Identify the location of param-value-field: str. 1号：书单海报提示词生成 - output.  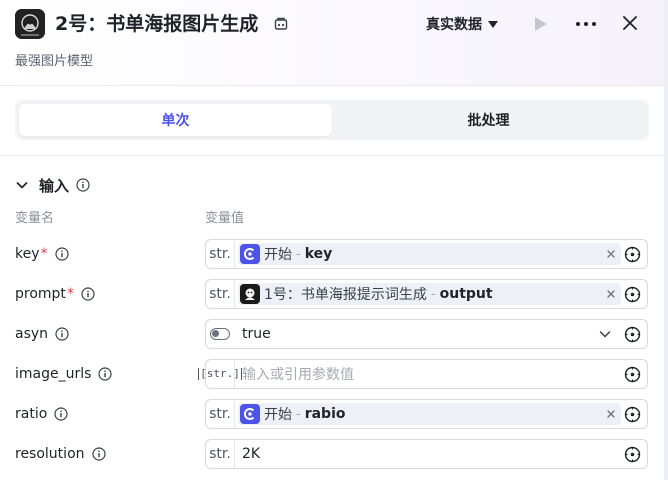
(426, 294).